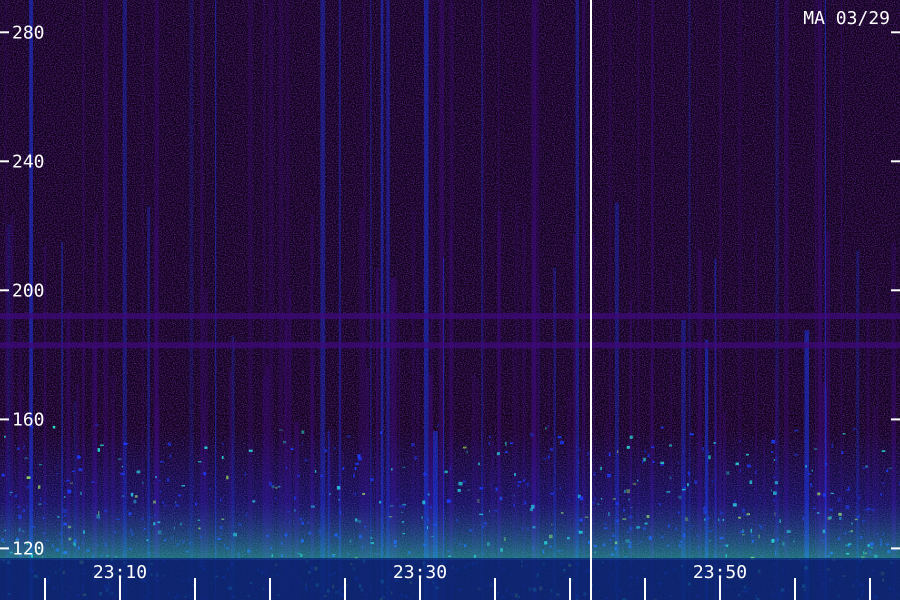 Image resolution: width=900 pixels, height=600 pixels. What do you see at coordinates (28, 548) in the screenshot?
I see `y-tick-label: 120` at bounding box center [28, 548].